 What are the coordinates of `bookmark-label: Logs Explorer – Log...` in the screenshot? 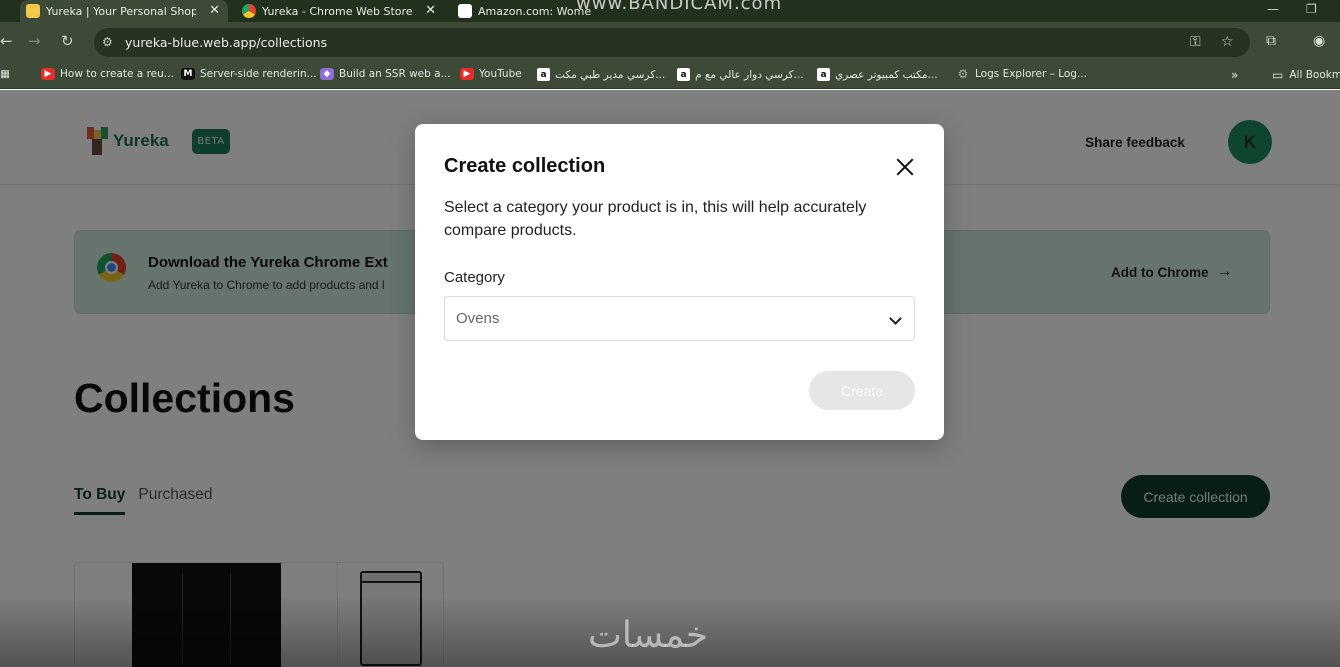 It's located at (1031, 74).